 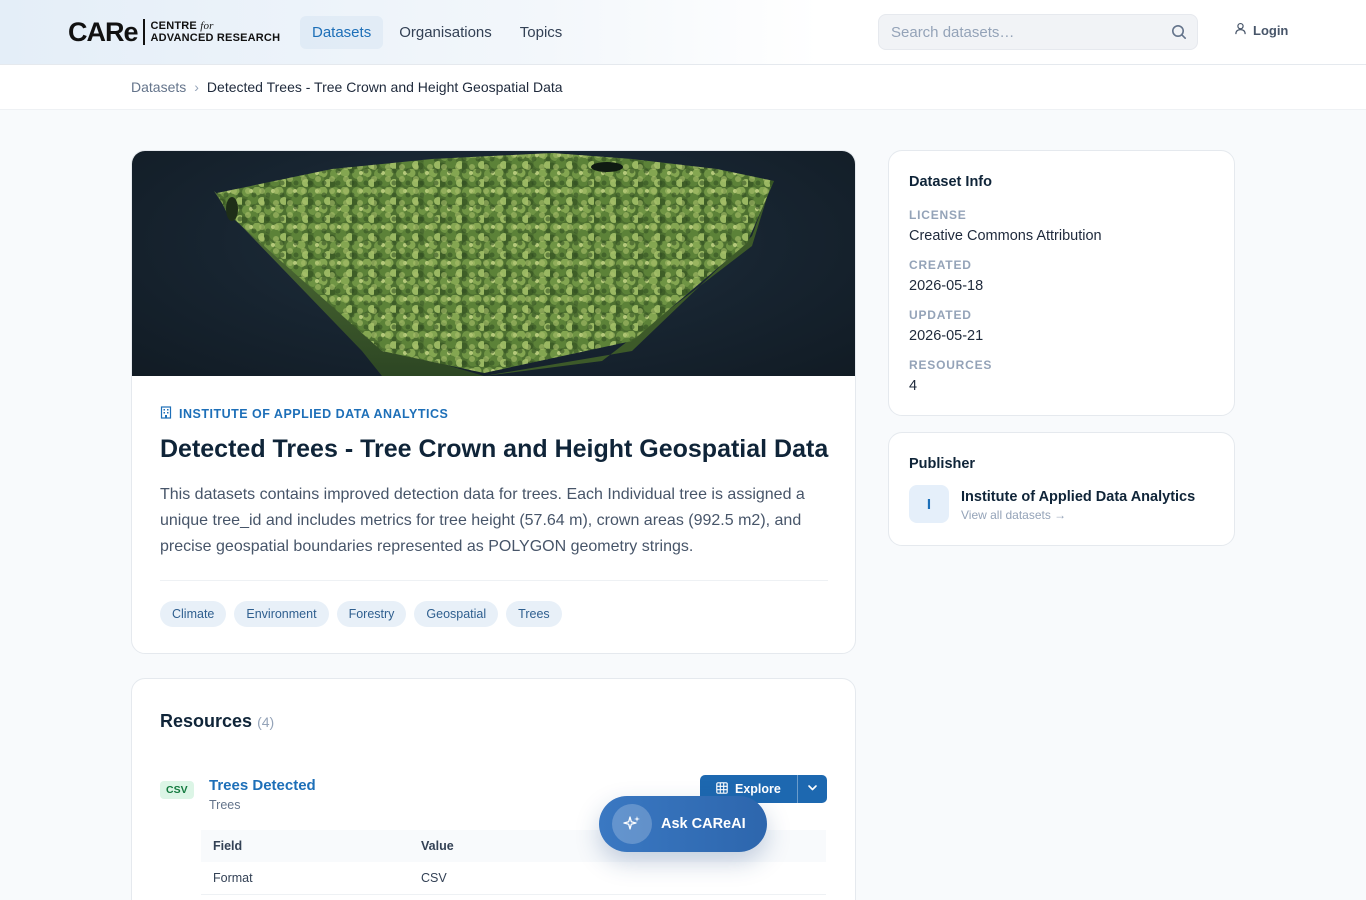 I want to click on explore-dropdown-toggle, so click(x=811, y=789).